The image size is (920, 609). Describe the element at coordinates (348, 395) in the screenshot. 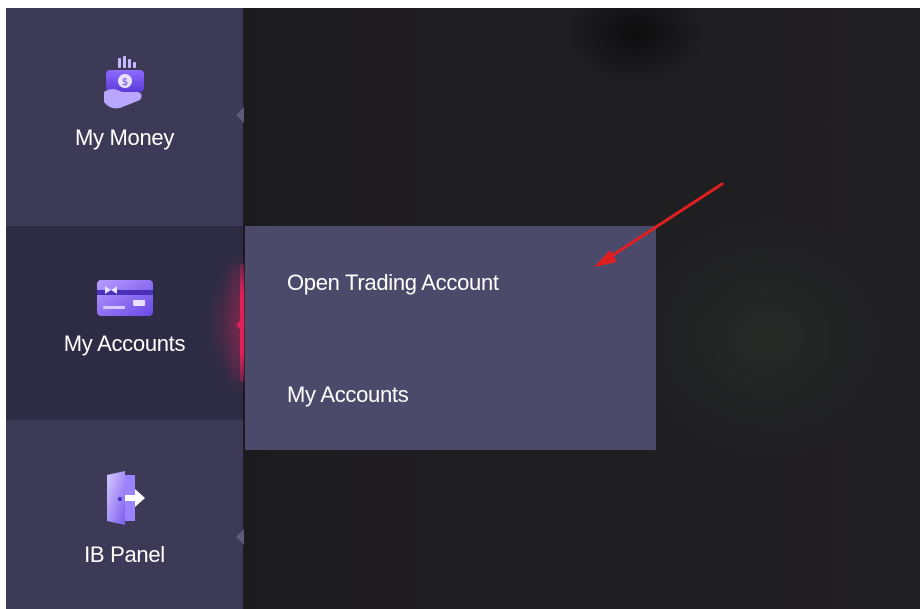

I see `submenu-item-my-accounts: My Accounts` at that location.